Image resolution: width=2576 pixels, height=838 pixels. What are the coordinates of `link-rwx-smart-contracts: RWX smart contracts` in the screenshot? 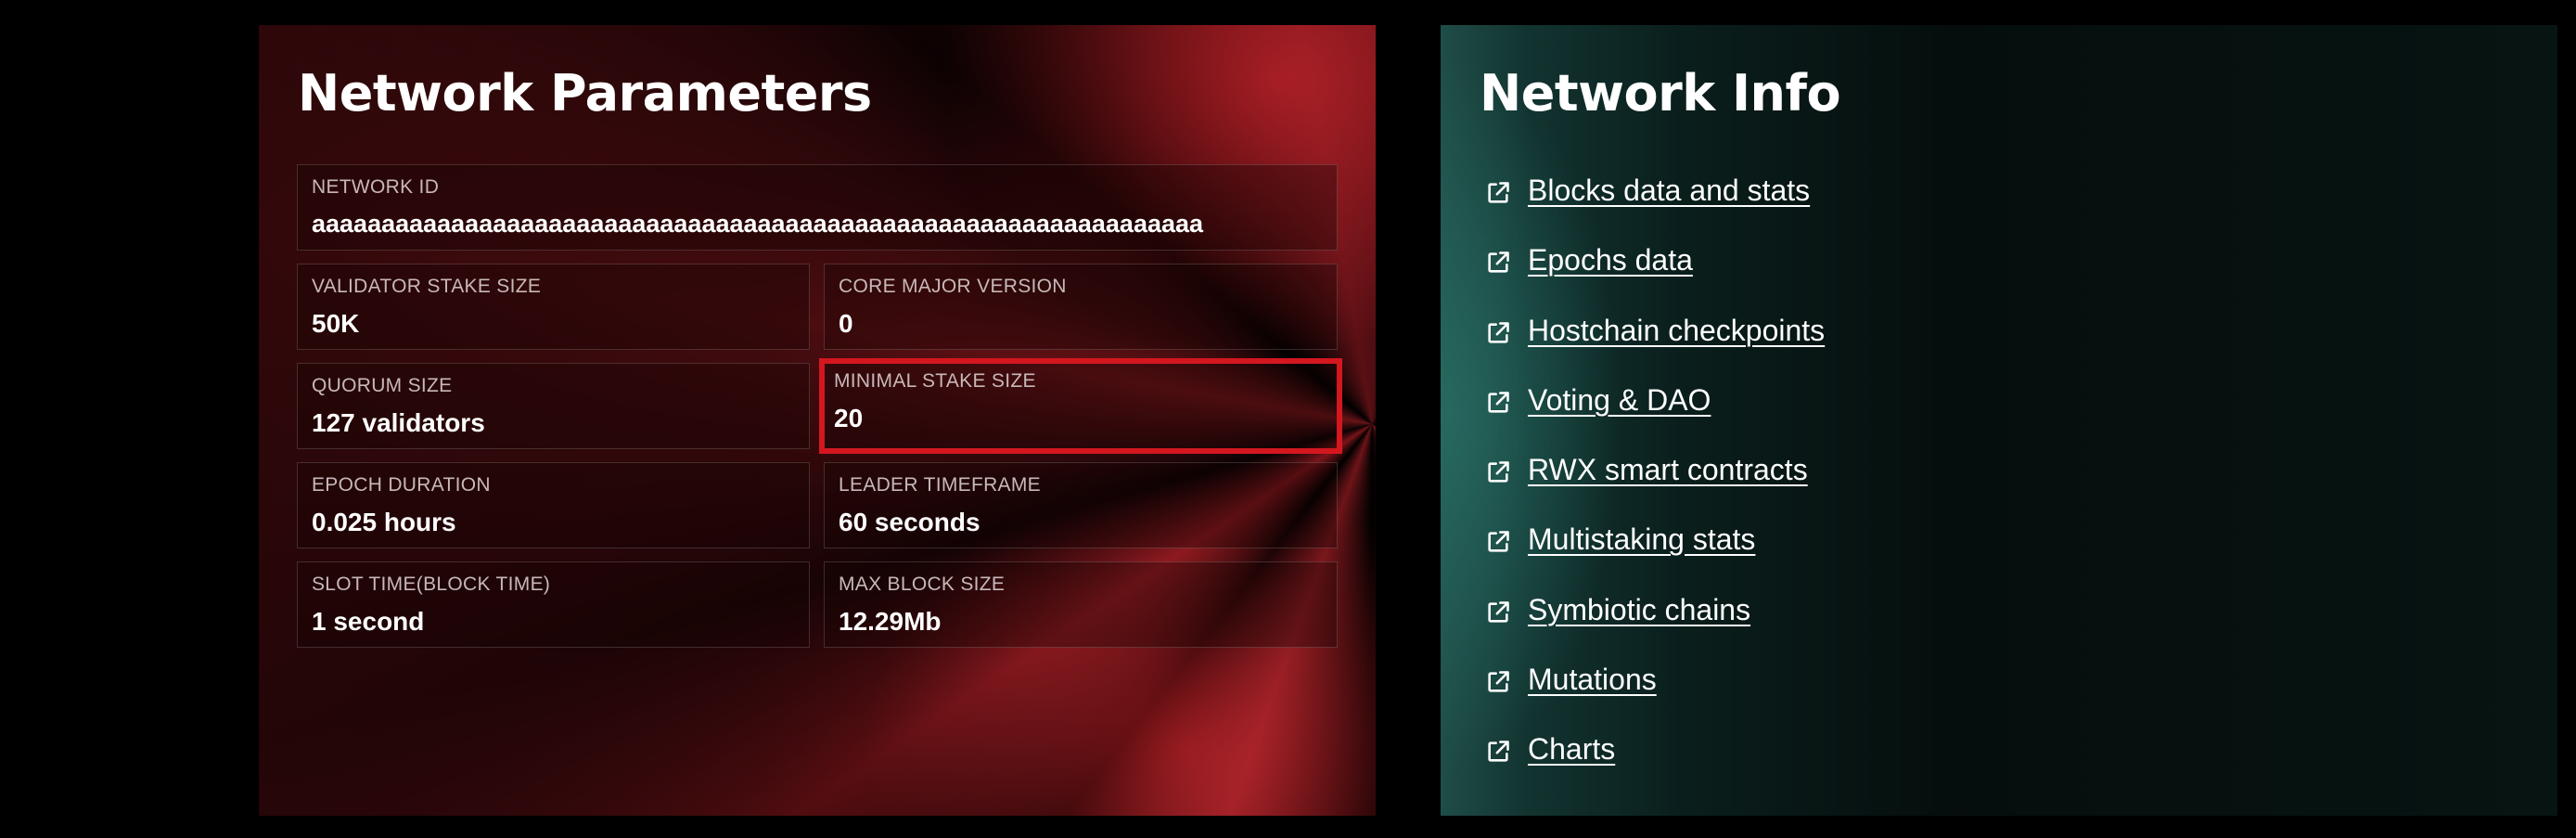 It's located at (1668, 470).